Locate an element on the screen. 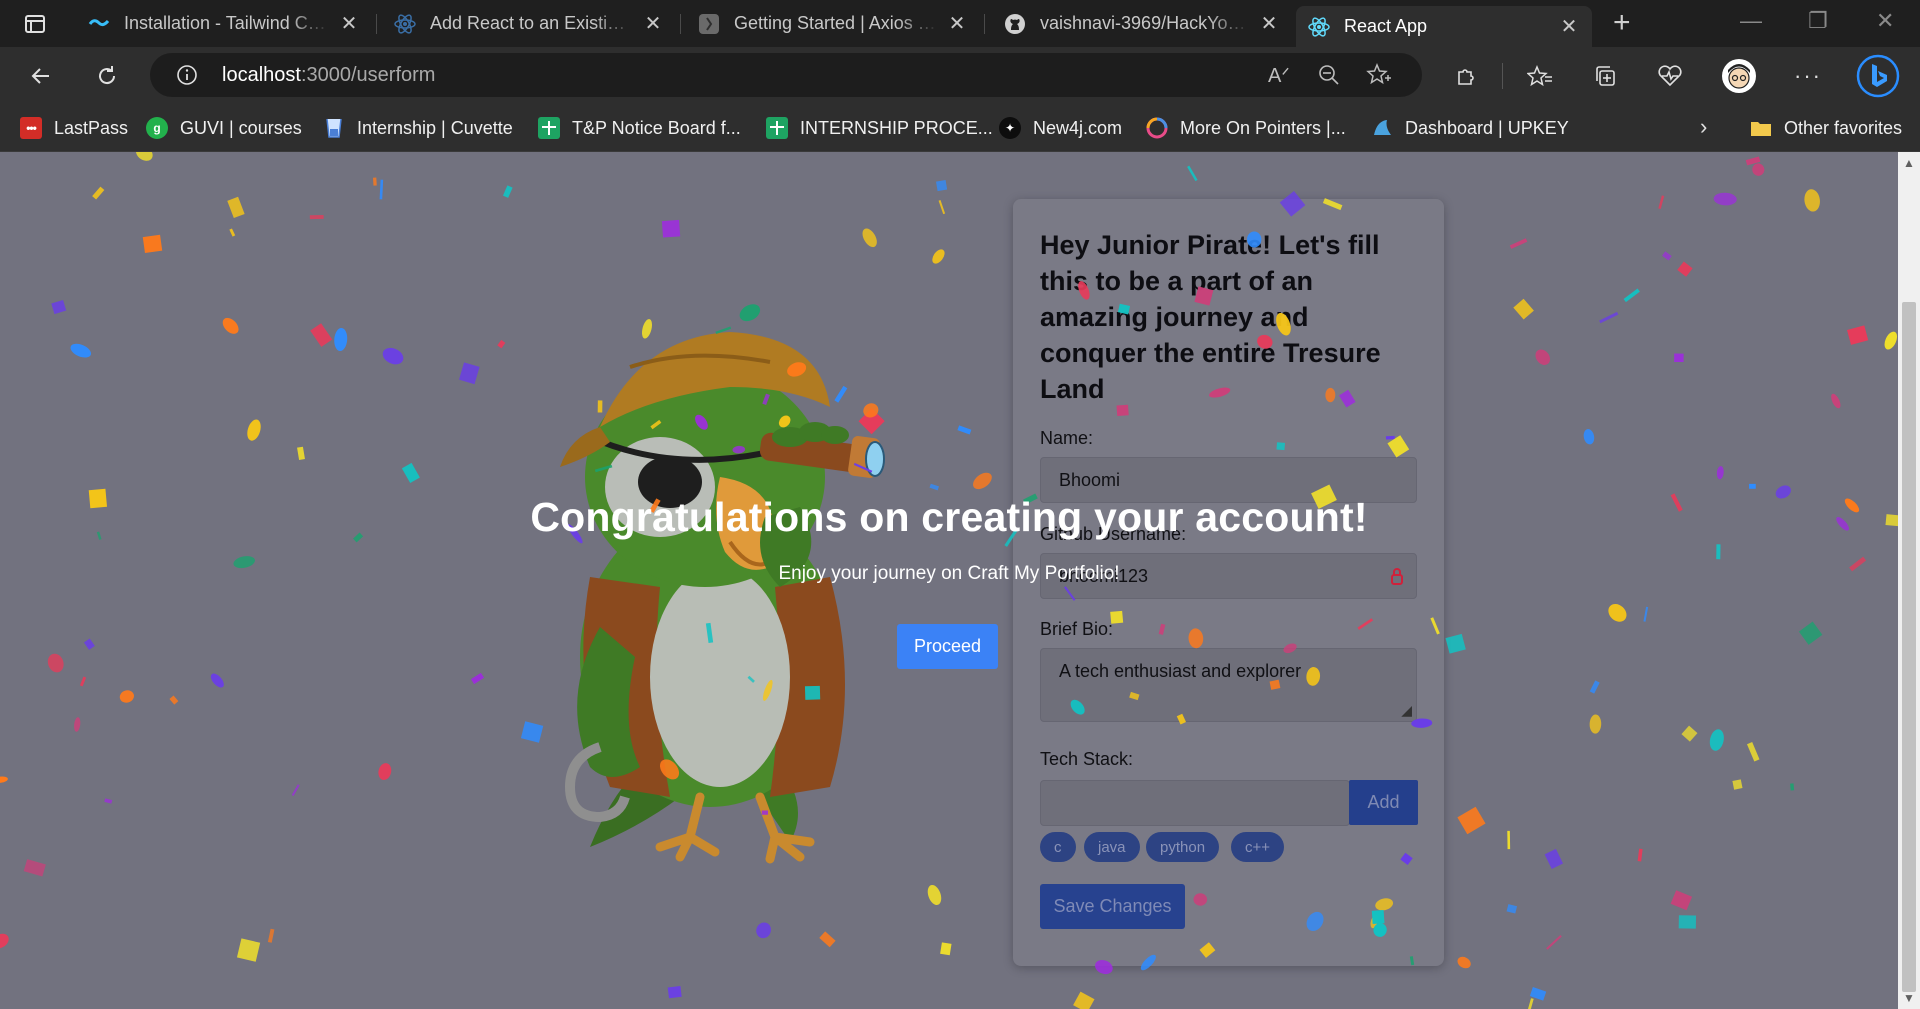 Image resolution: width=1920 pixels, height=1009 pixels. save-changes-button: Save Changes is located at coordinates (1112, 906).